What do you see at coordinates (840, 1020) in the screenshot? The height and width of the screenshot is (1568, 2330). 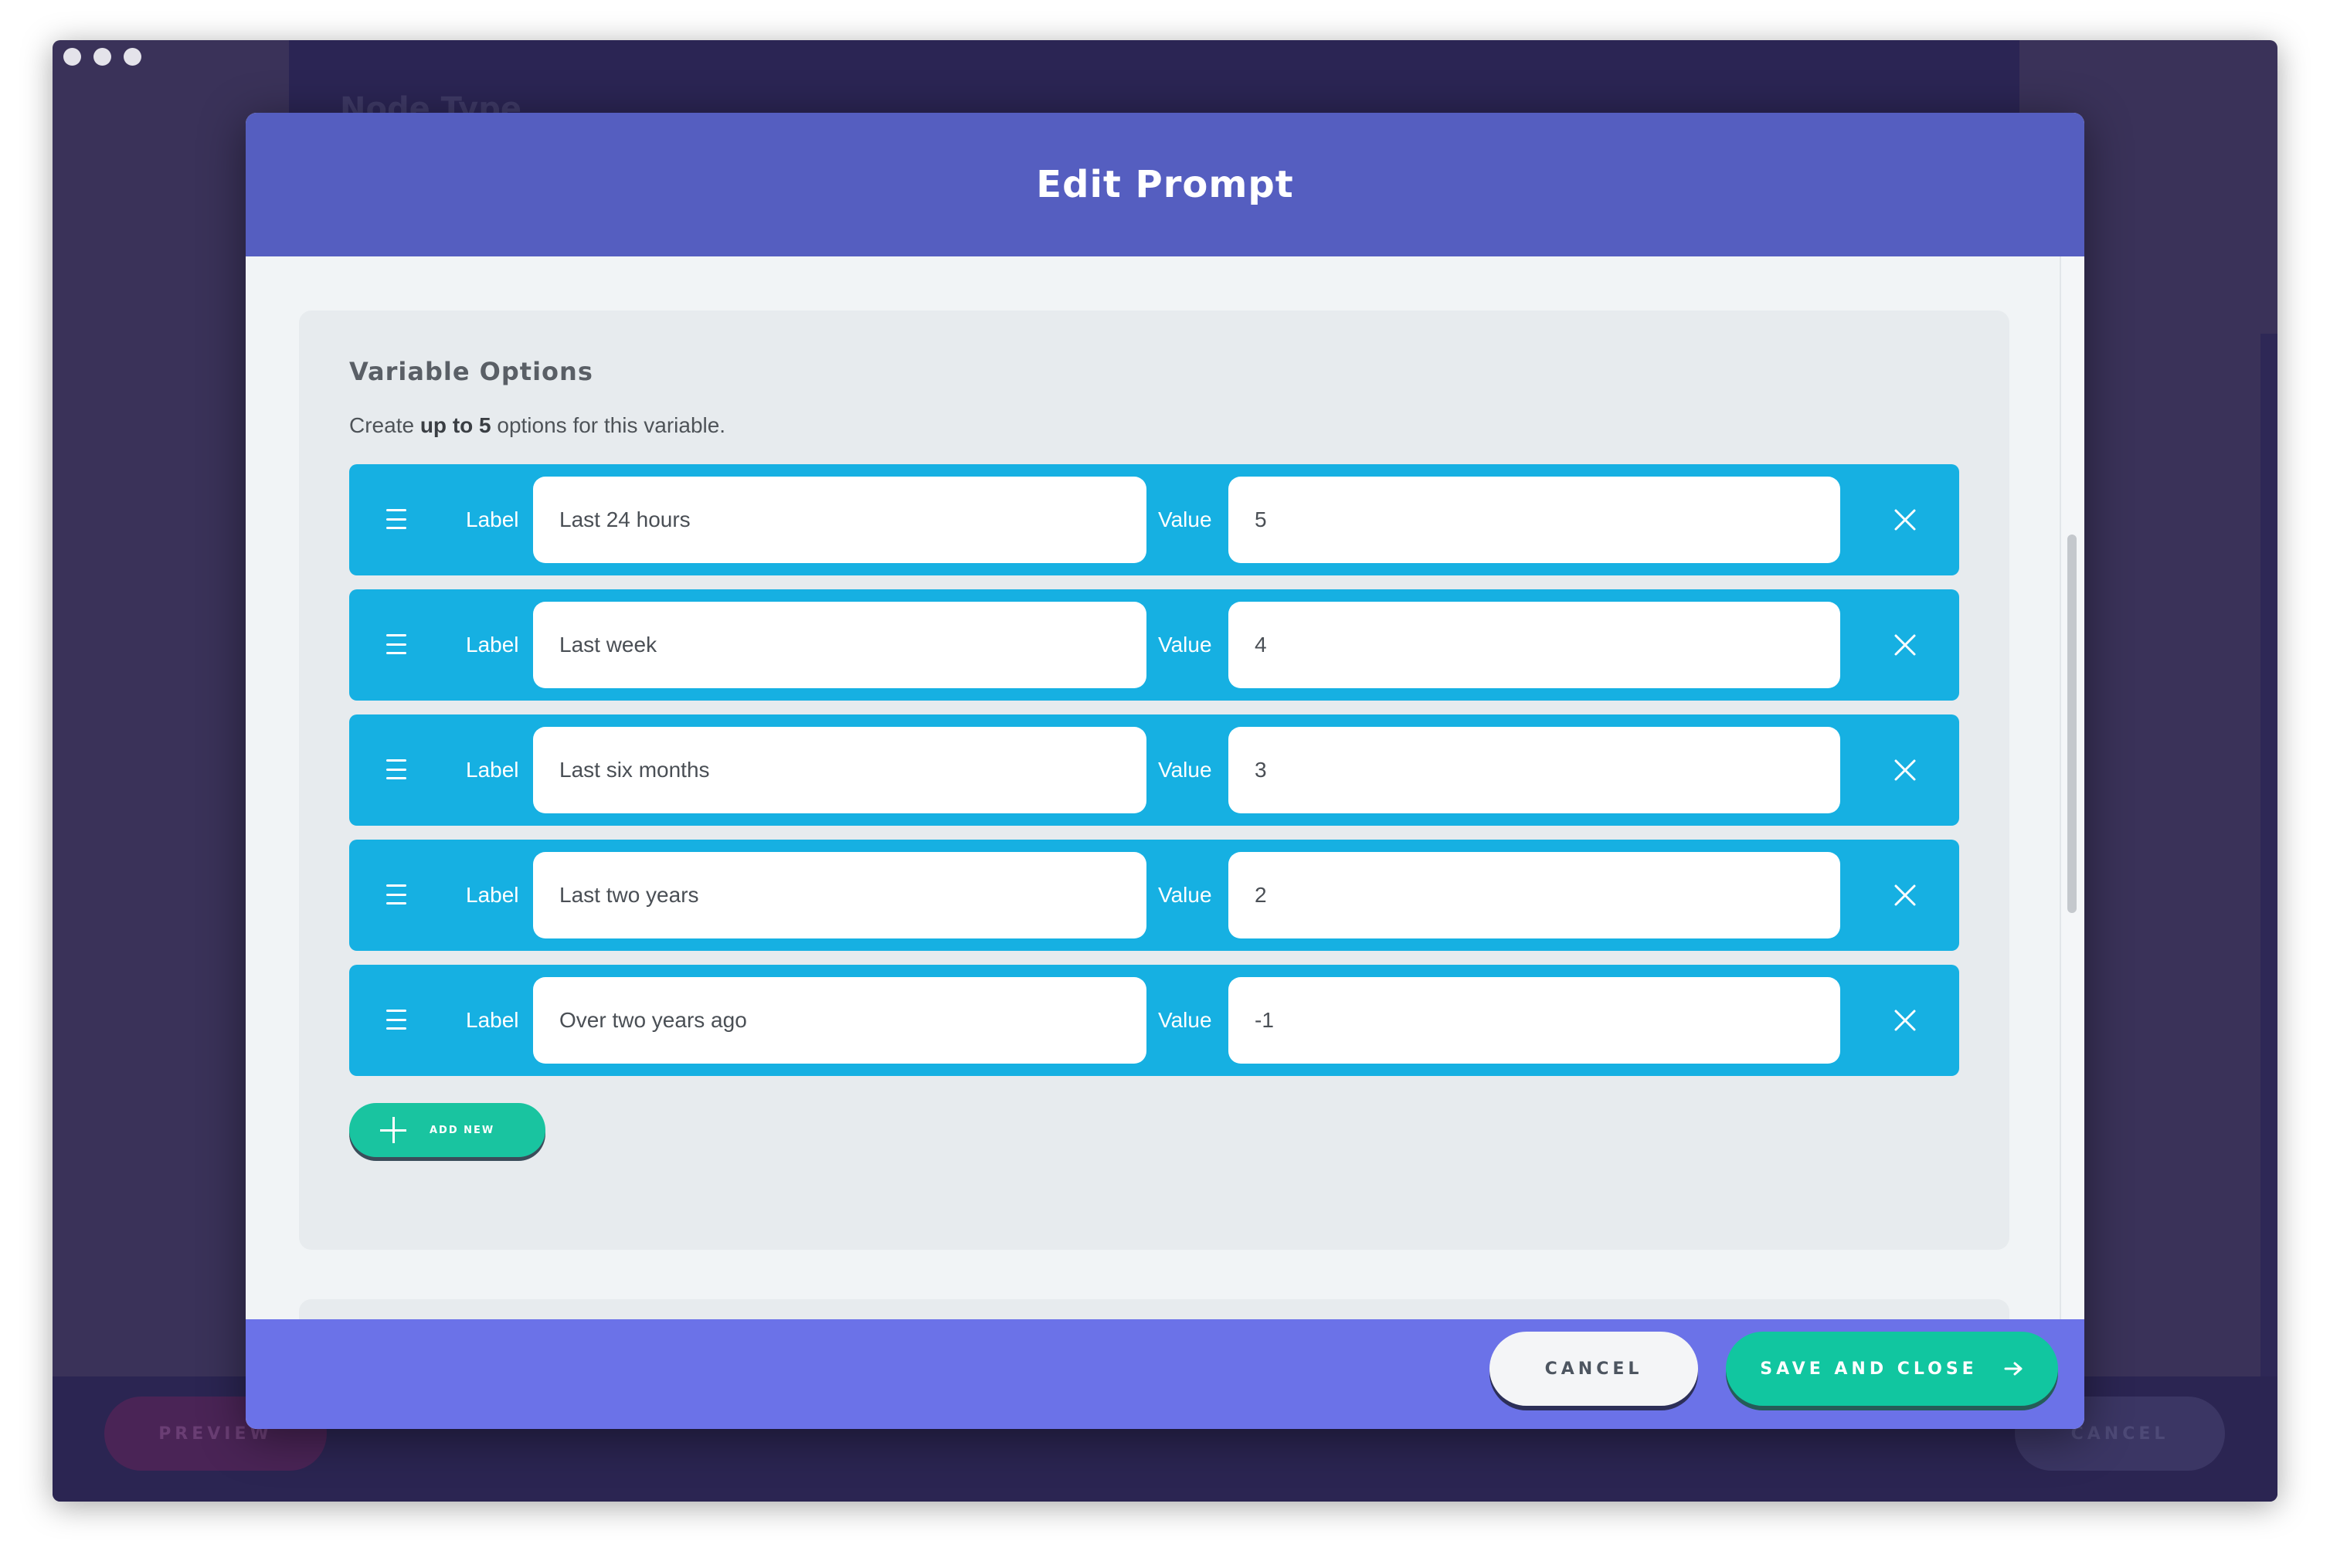 I see `label-input: Over two years ago` at bounding box center [840, 1020].